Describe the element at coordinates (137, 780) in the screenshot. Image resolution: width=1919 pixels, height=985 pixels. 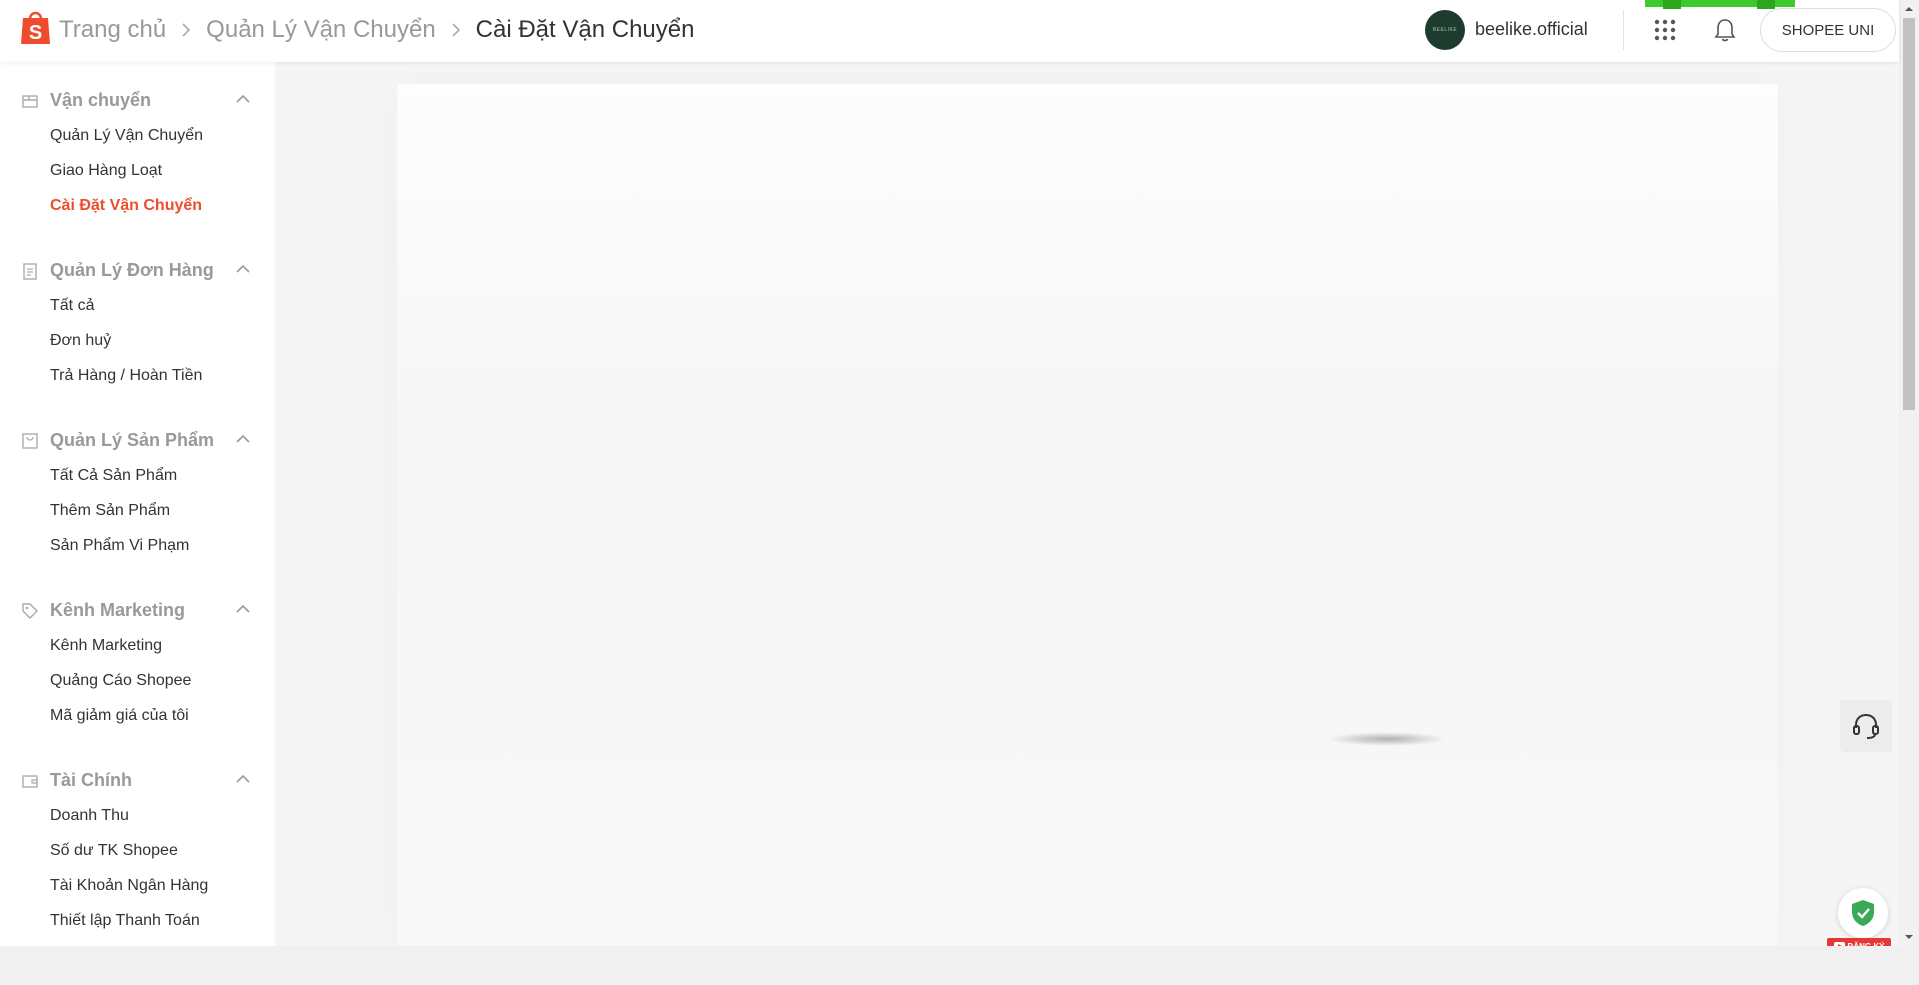
I see `sidebar-section-header: Tài Chính` at that location.